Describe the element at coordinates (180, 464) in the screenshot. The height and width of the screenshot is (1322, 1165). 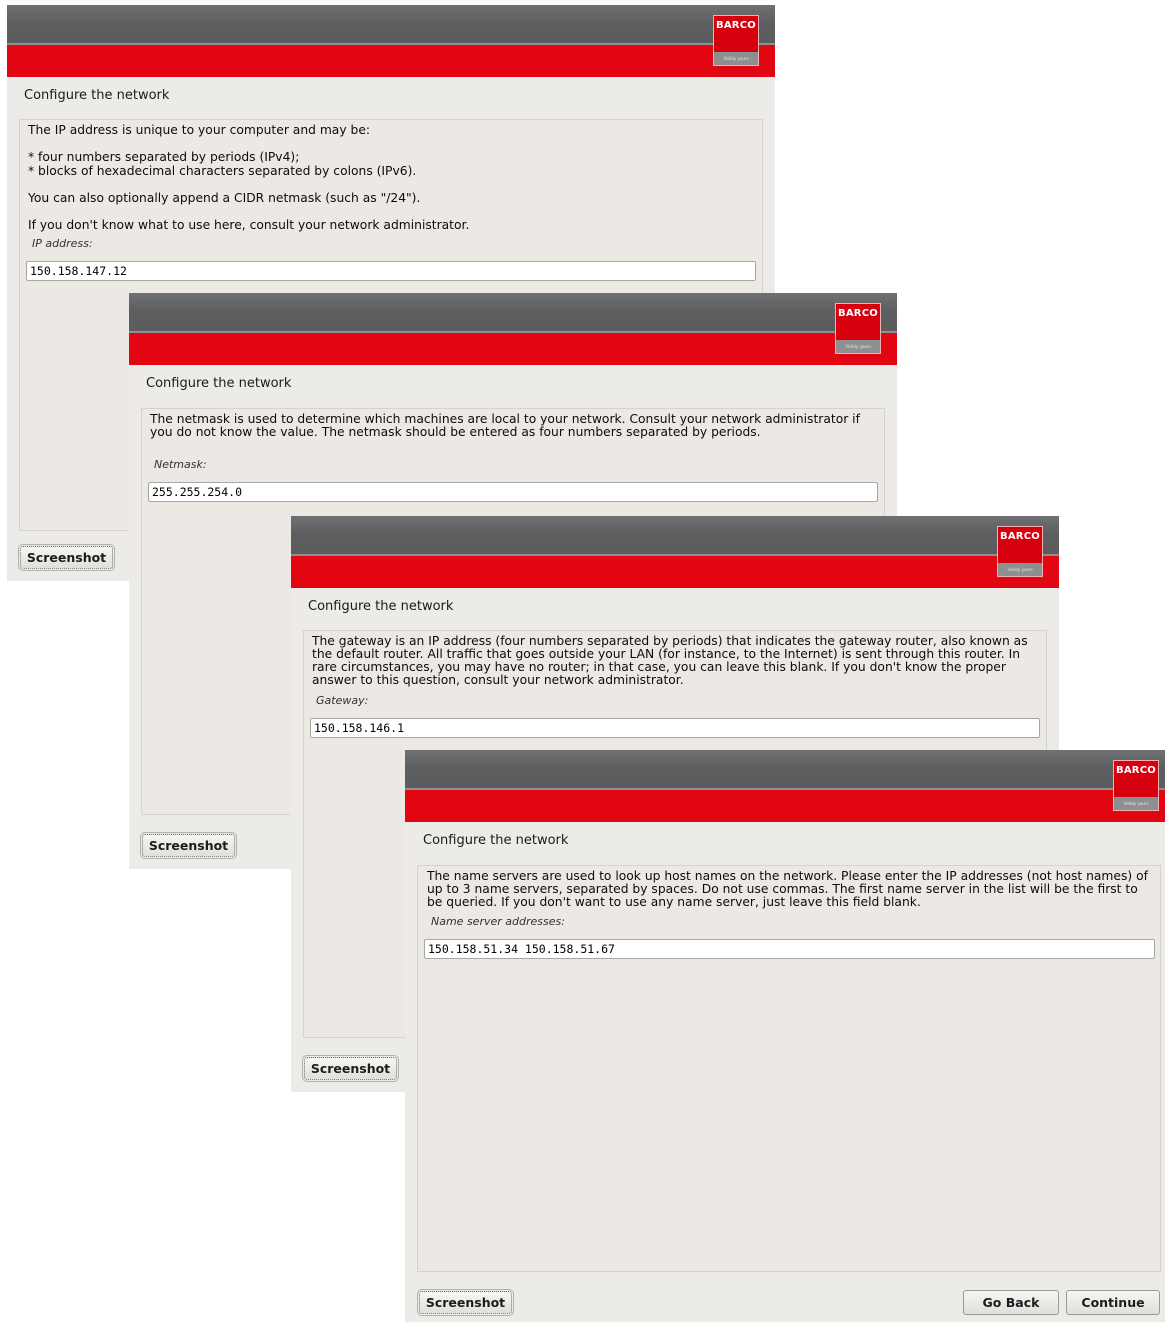
I see `netmask-label: Netmask:` at that location.